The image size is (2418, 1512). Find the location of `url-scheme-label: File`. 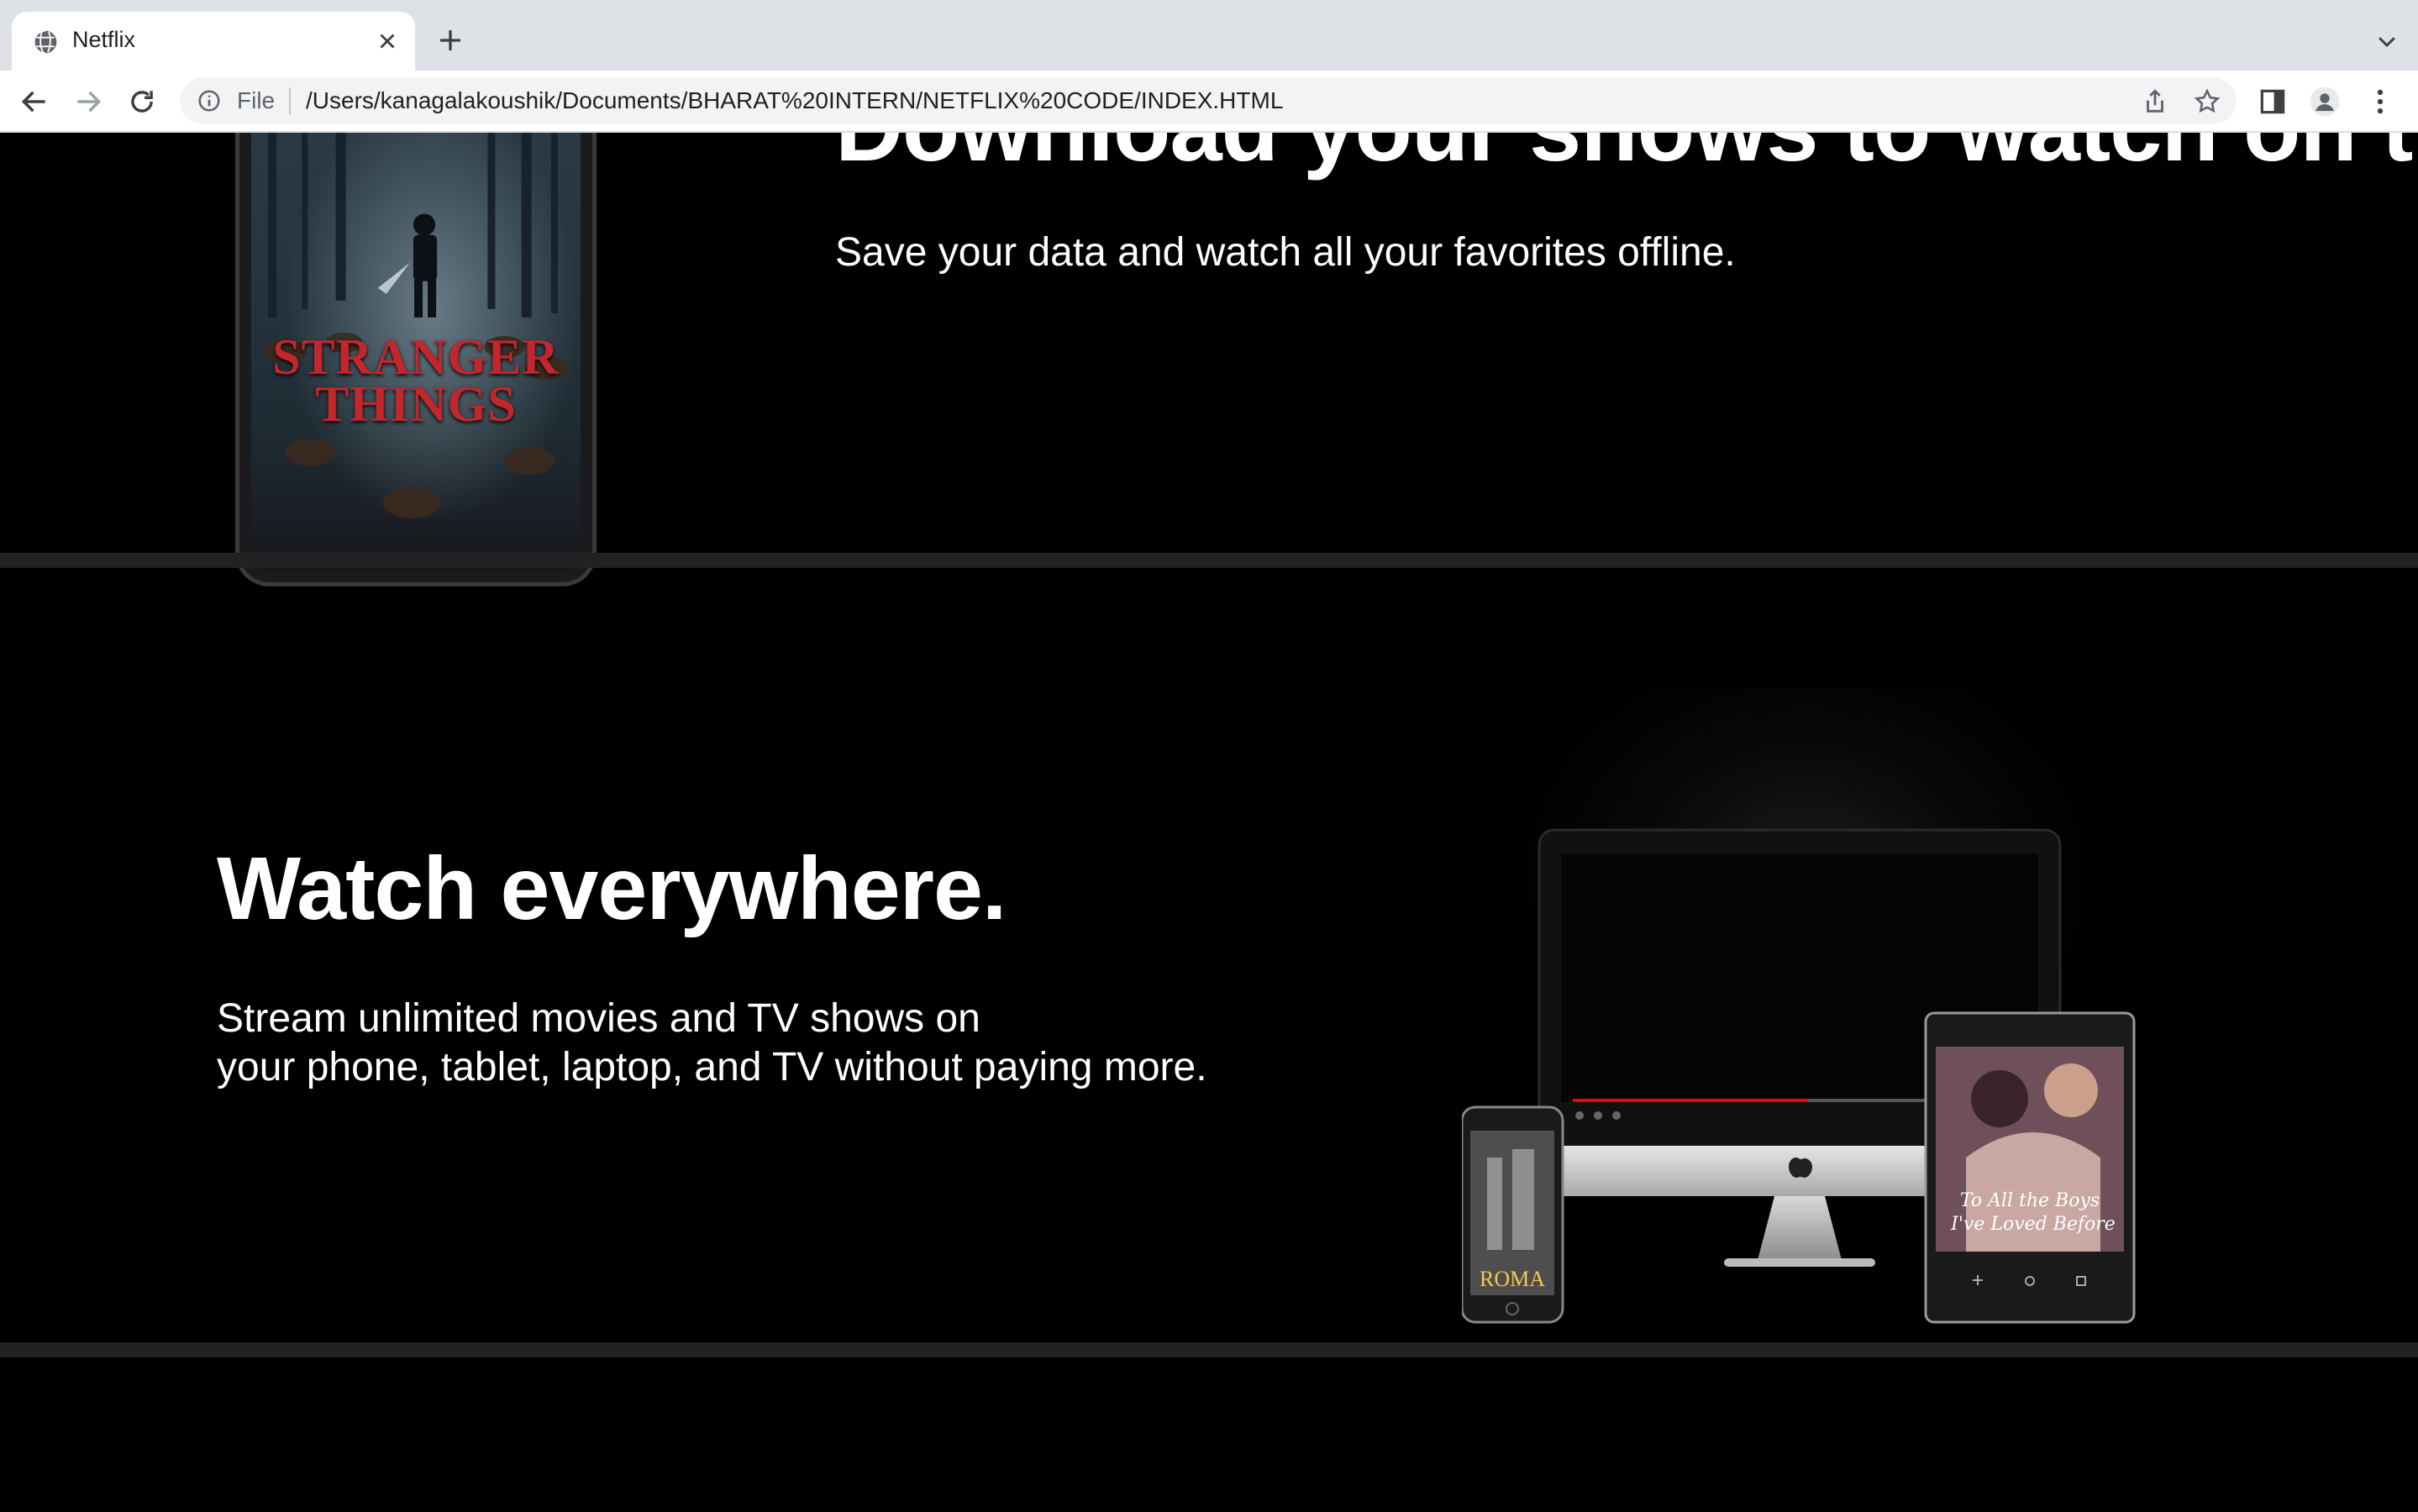

url-scheme-label: File is located at coordinates (256, 100).